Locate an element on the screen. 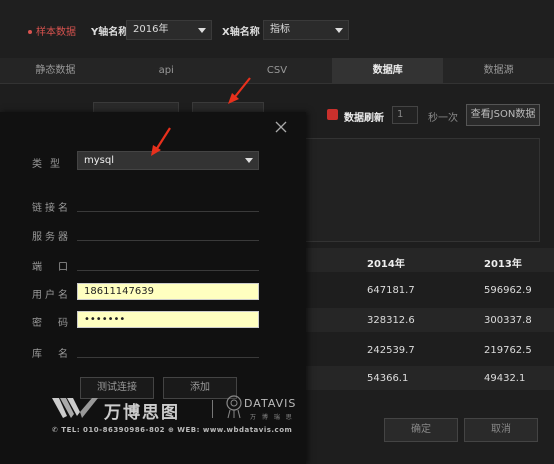 This screenshot has width=554, height=464. table-cell: 242539.7 is located at coordinates (391, 350).